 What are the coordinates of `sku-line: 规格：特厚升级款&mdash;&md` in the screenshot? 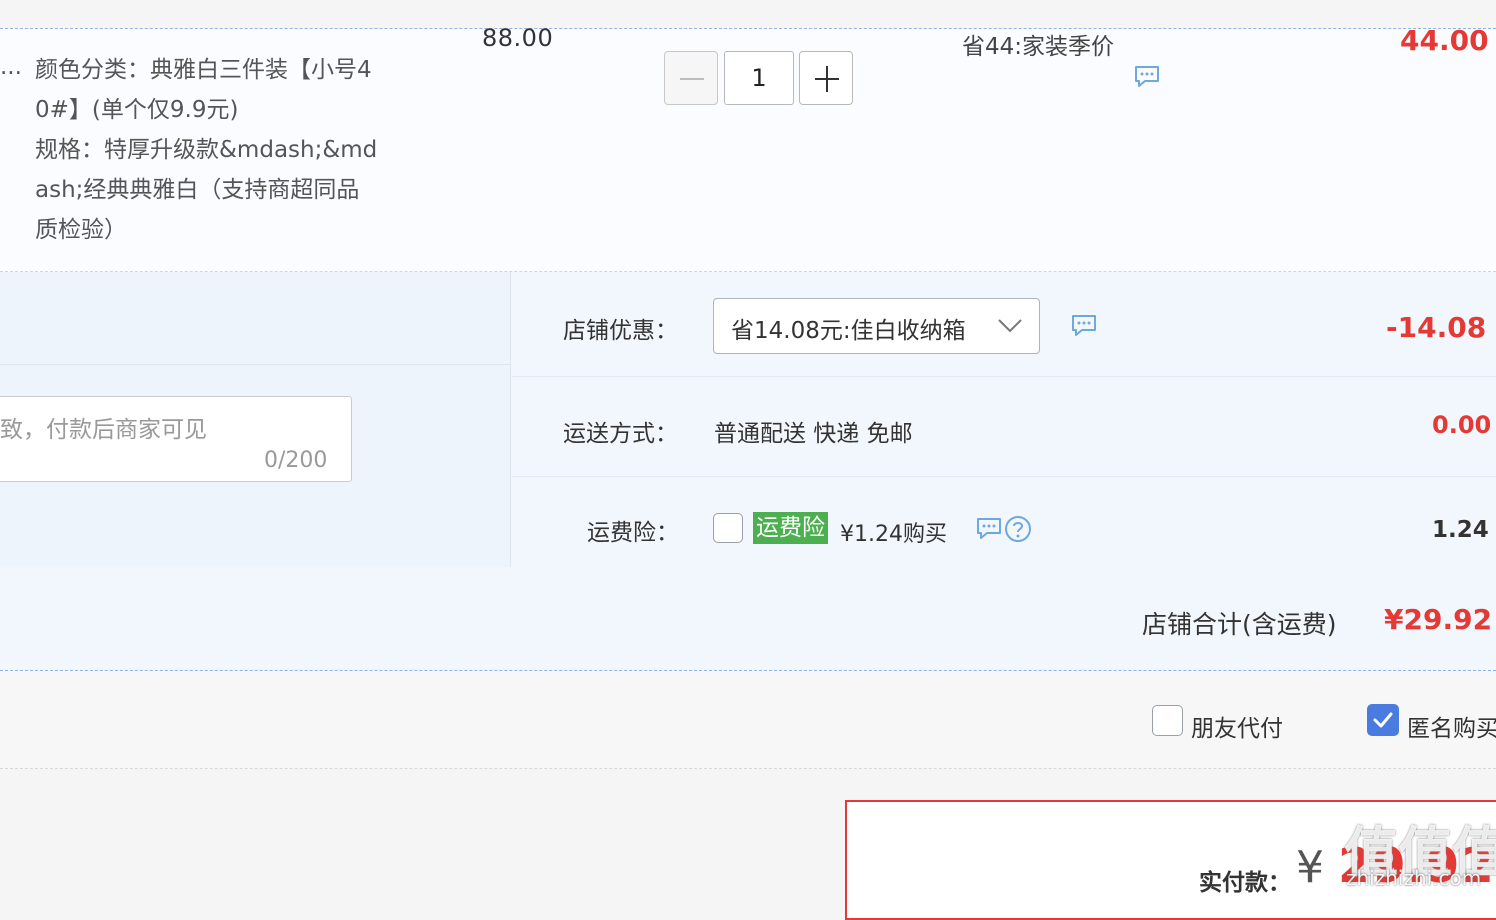 It's located at (206, 150).